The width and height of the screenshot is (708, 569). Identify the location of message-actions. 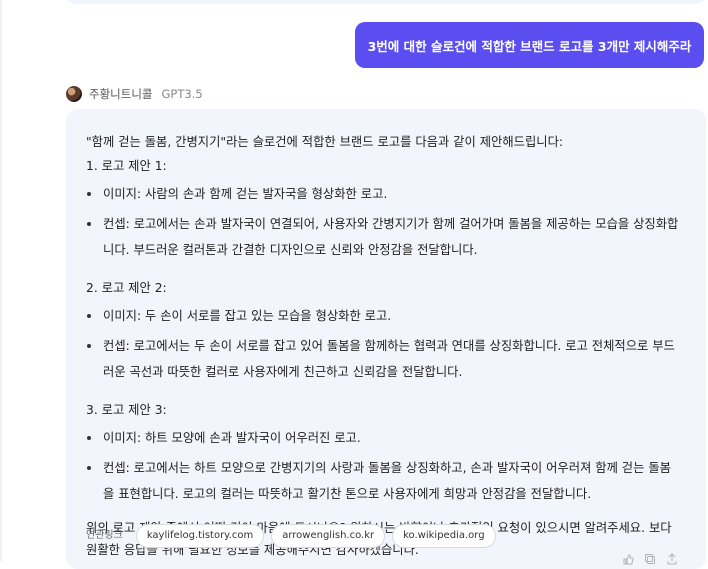
(650, 559).